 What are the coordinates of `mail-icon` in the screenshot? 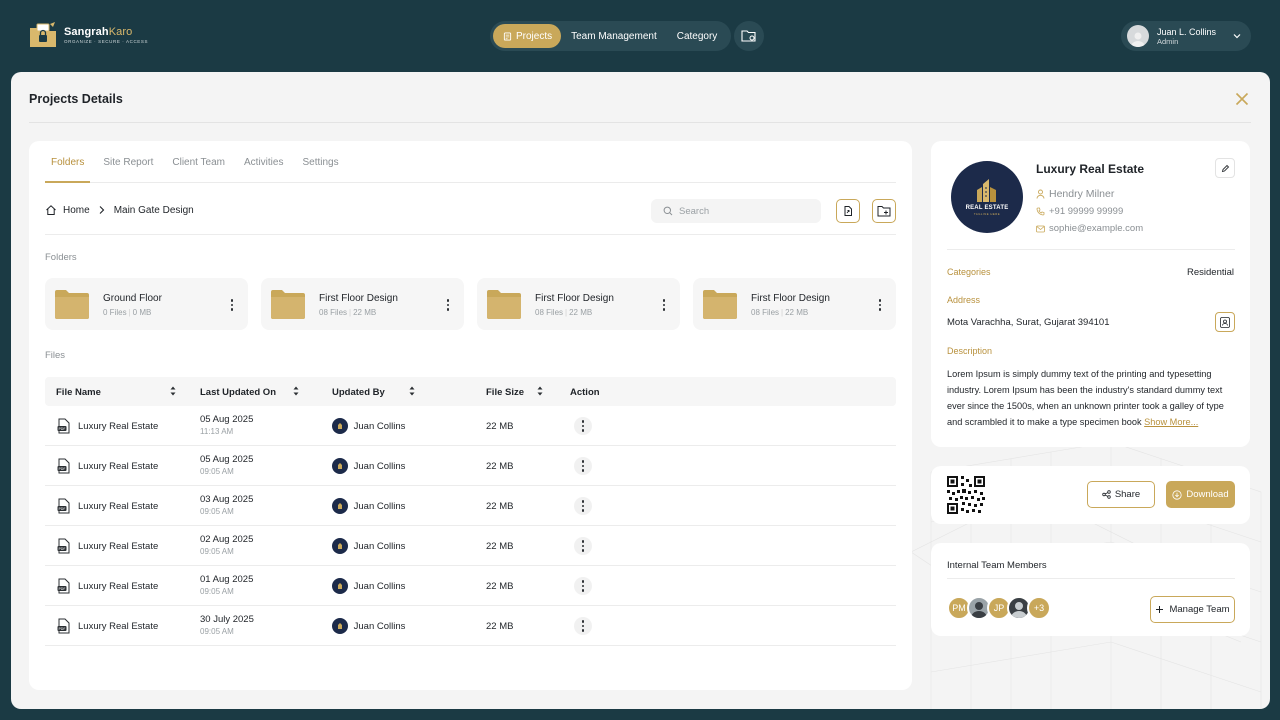 It's located at (1040, 228).